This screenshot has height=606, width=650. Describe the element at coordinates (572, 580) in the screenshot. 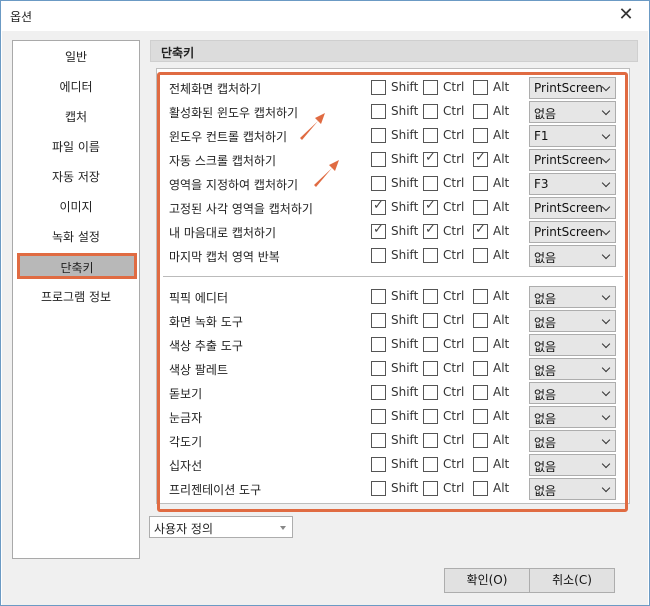

I see `cancel-button: 취소(C)` at that location.